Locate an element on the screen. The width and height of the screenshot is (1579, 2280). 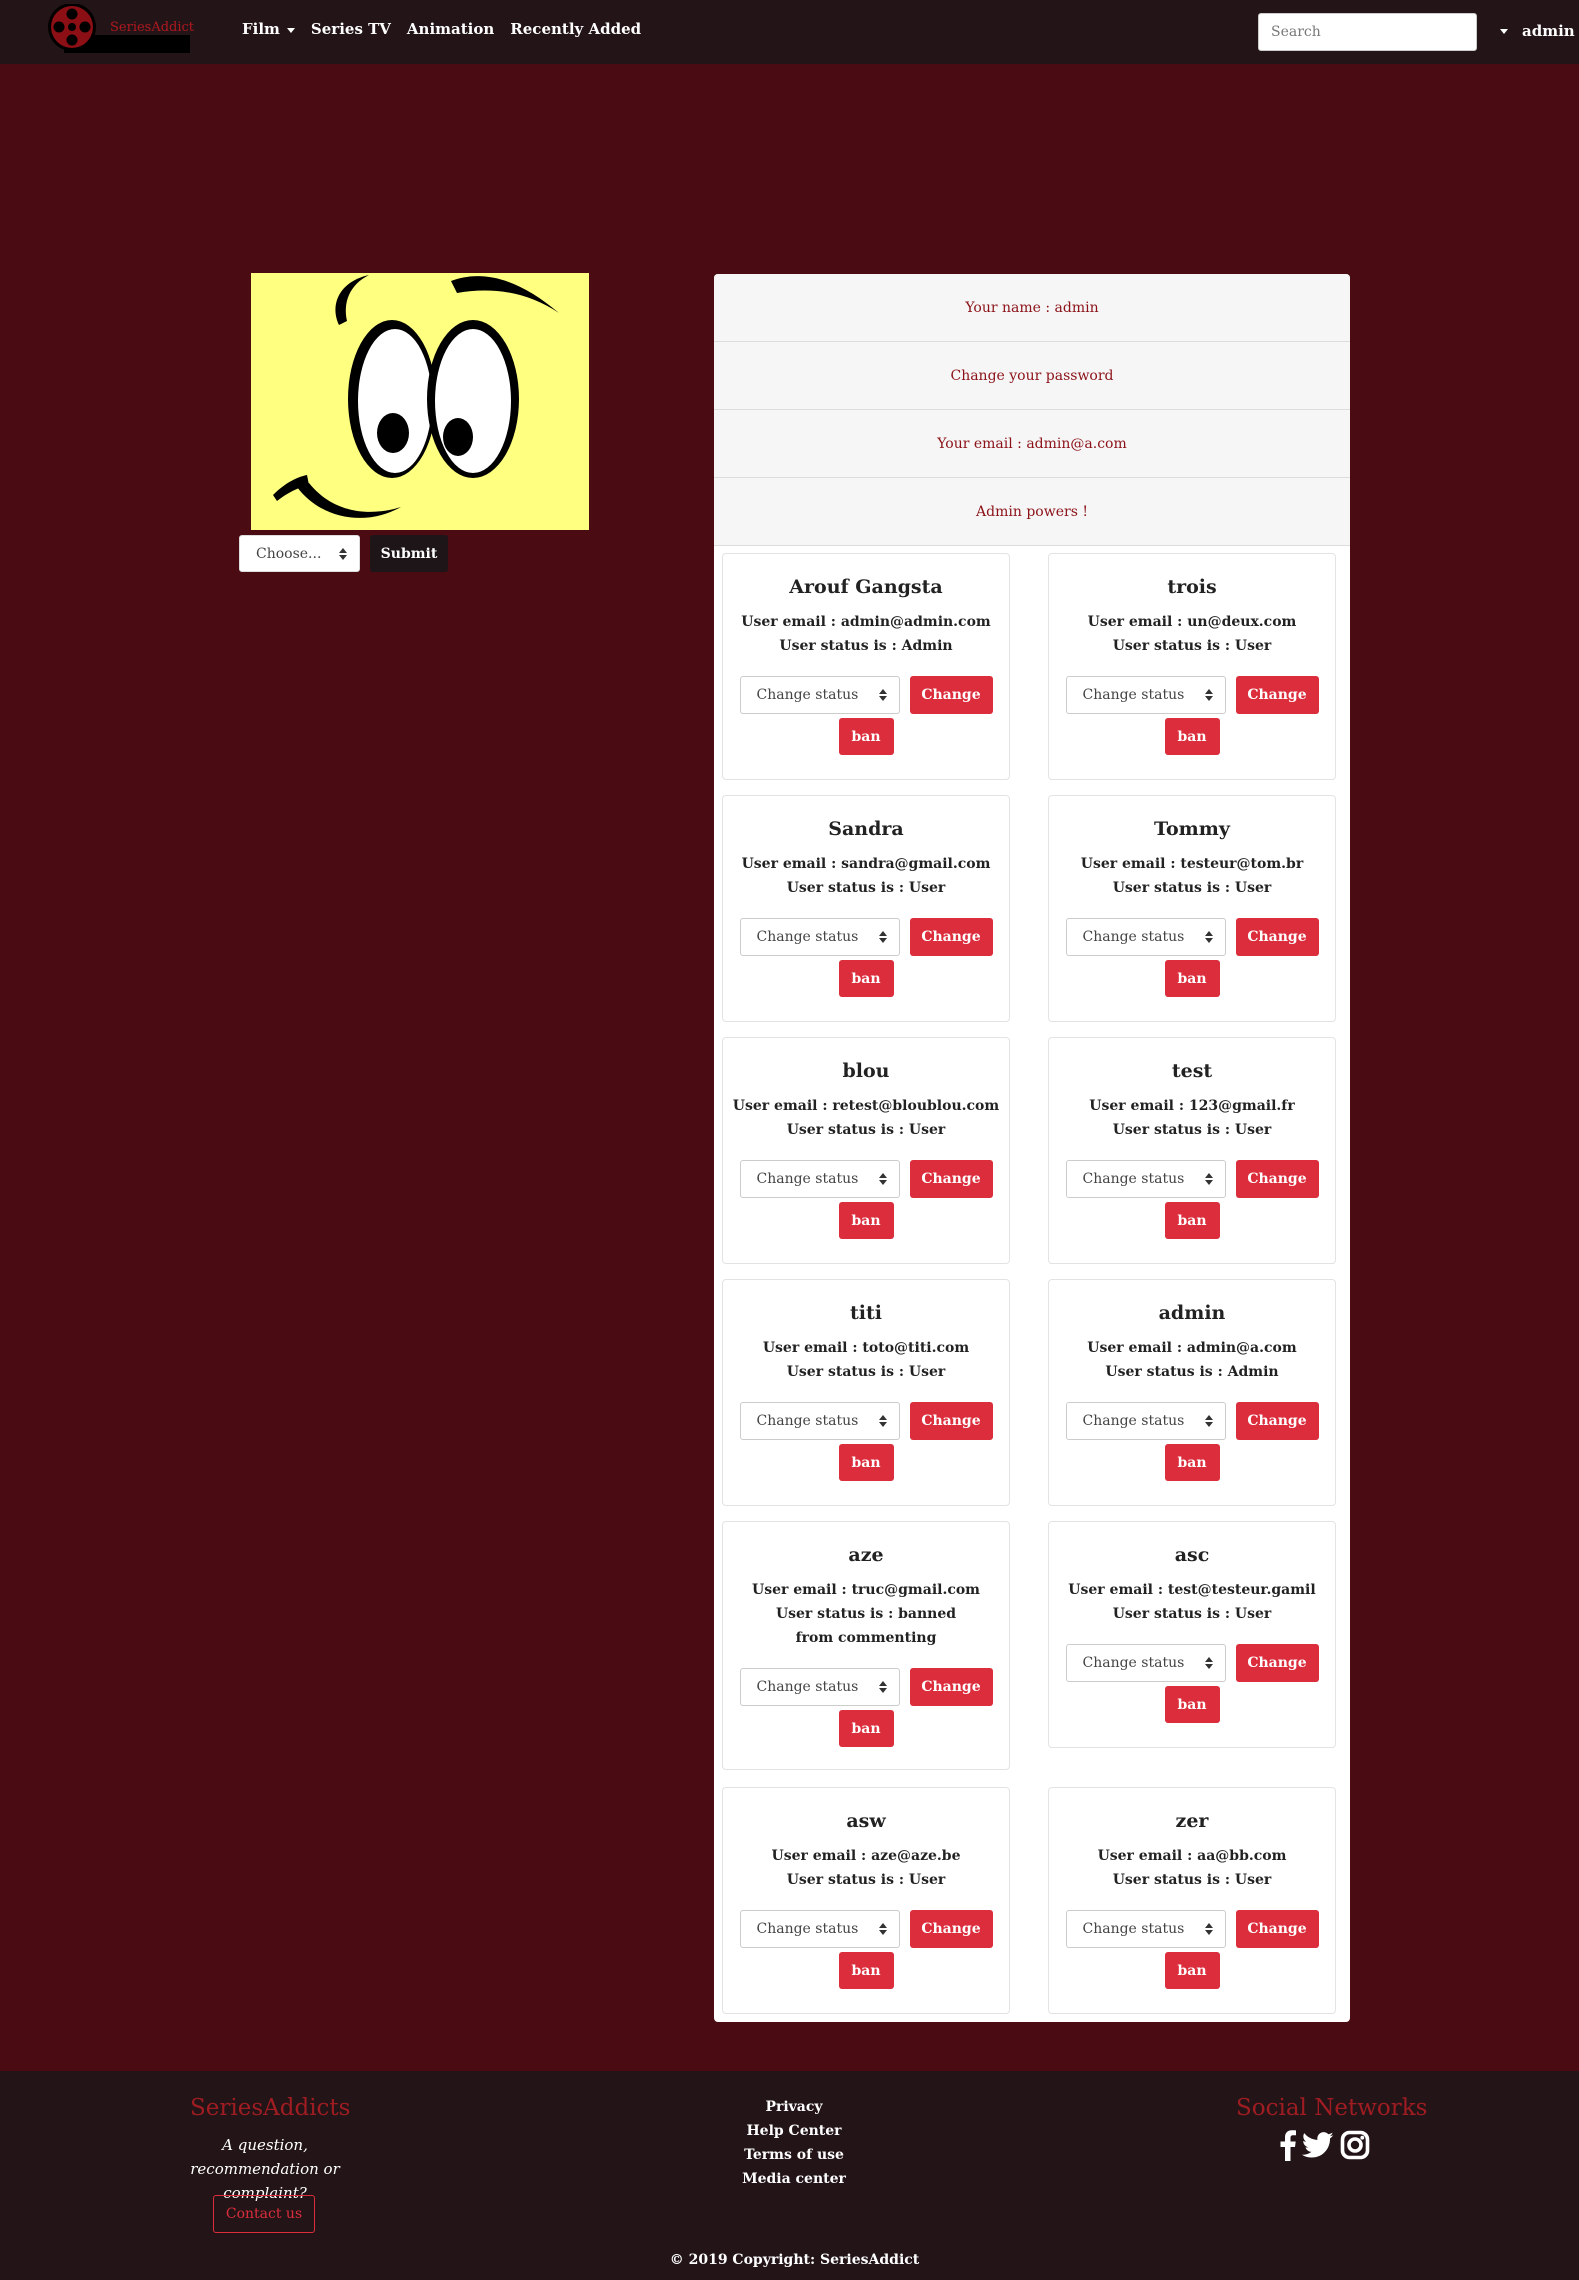
user-email: User email : aze@aze.be is located at coordinates (866, 1856).